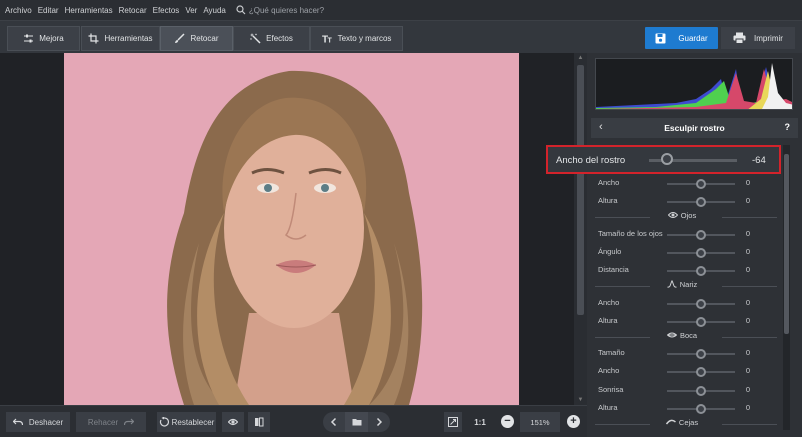 This screenshot has height=437, width=802. What do you see at coordinates (694, 253) in the screenshot?
I see `slider-row-angulo: Ángulo 0` at bounding box center [694, 253].